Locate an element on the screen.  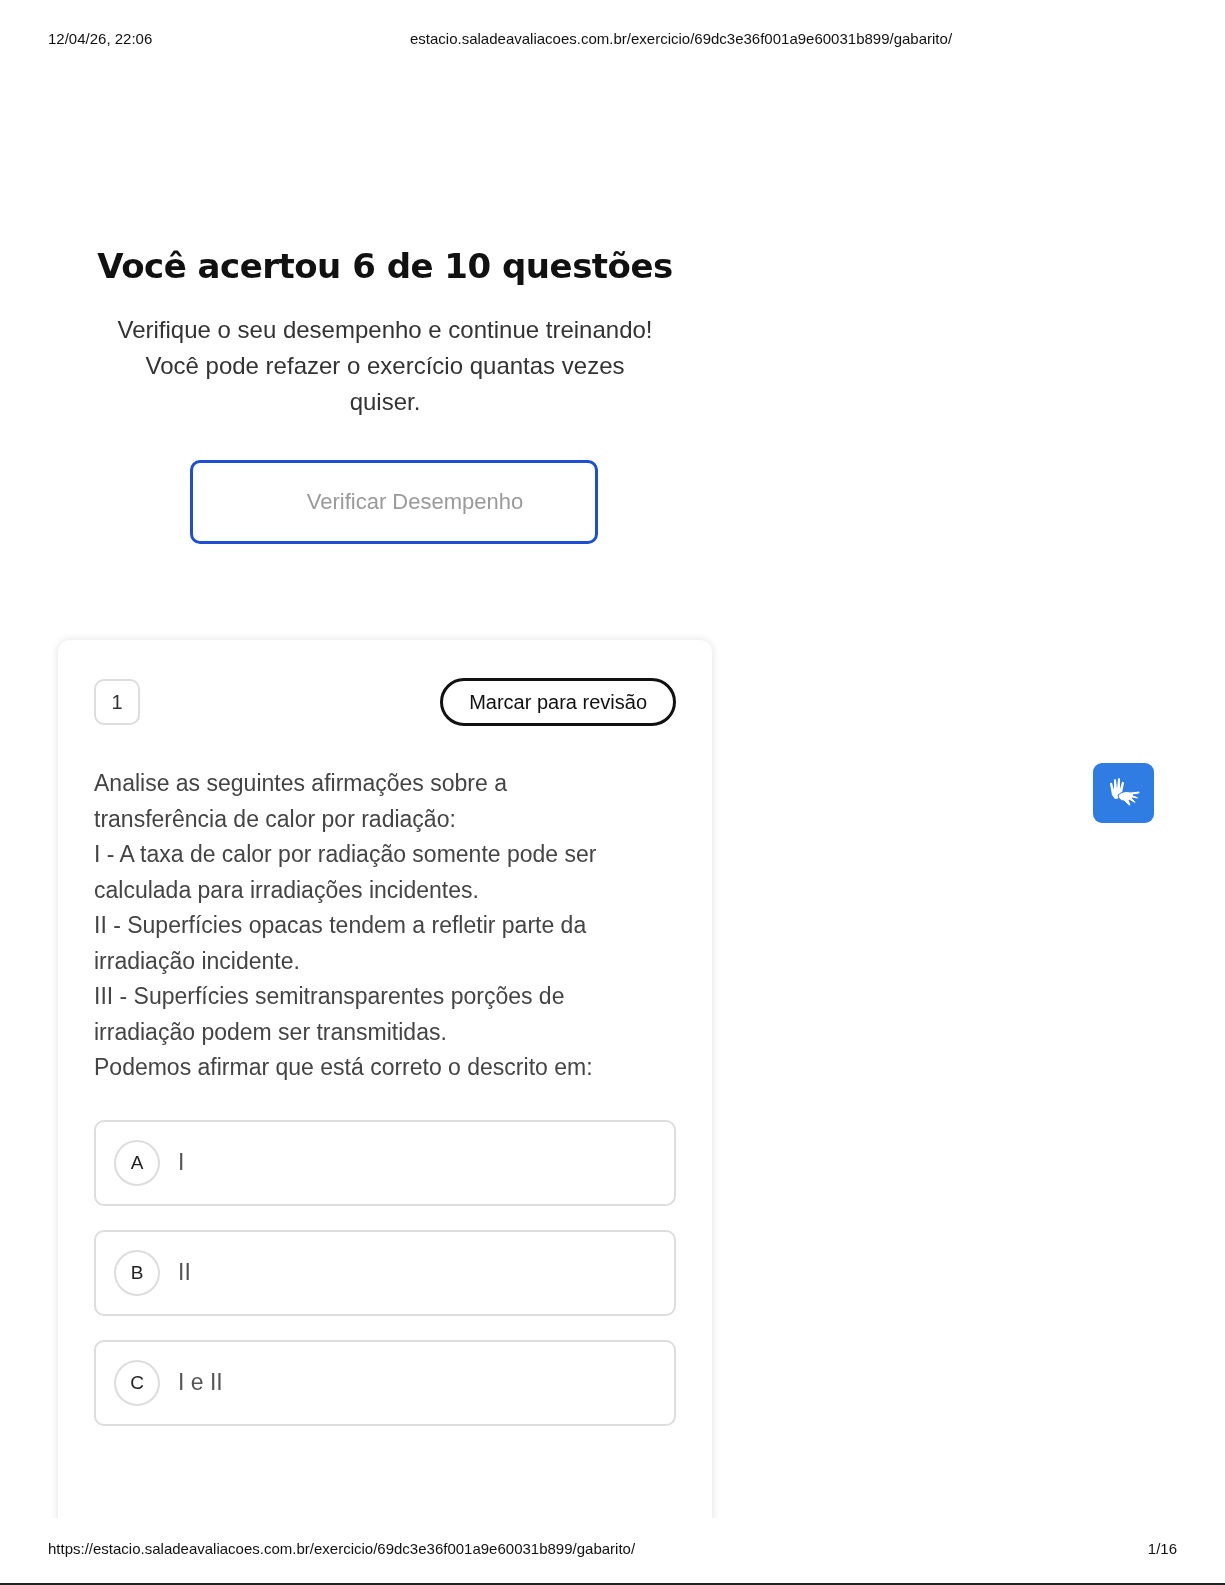
question-text: calculada para irradiações incidentes. is located at coordinates (287, 890).